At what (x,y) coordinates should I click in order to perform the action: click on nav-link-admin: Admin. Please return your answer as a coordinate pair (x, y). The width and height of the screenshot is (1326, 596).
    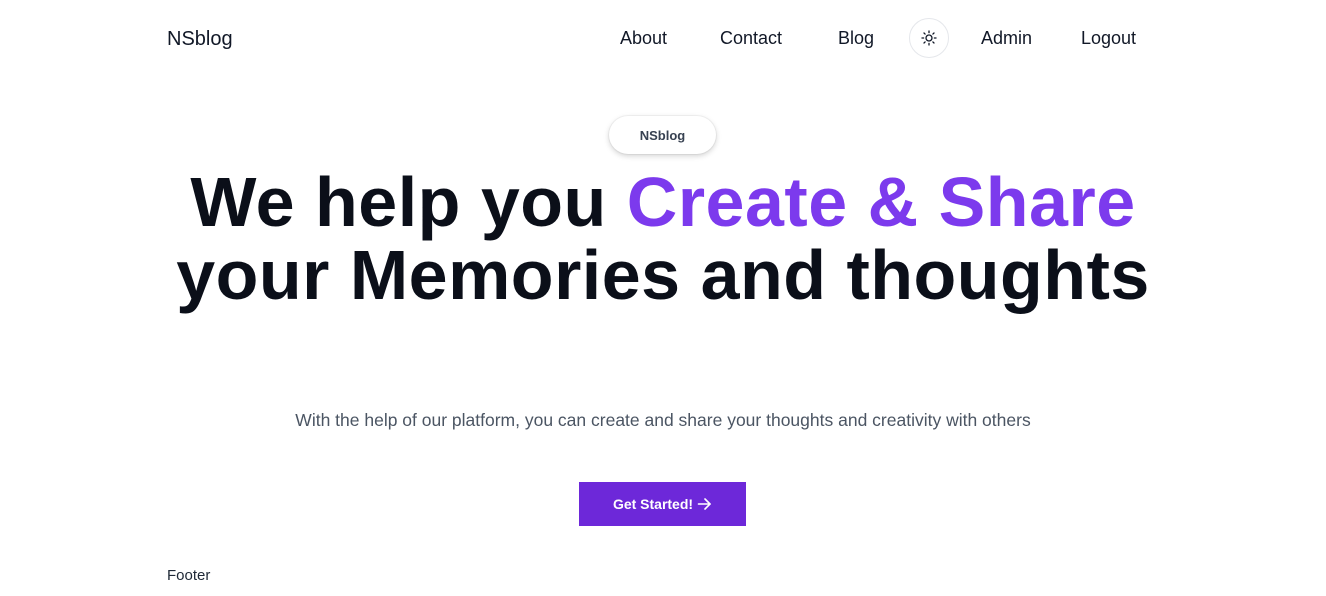
    Looking at the image, I should click on (1006, 38).